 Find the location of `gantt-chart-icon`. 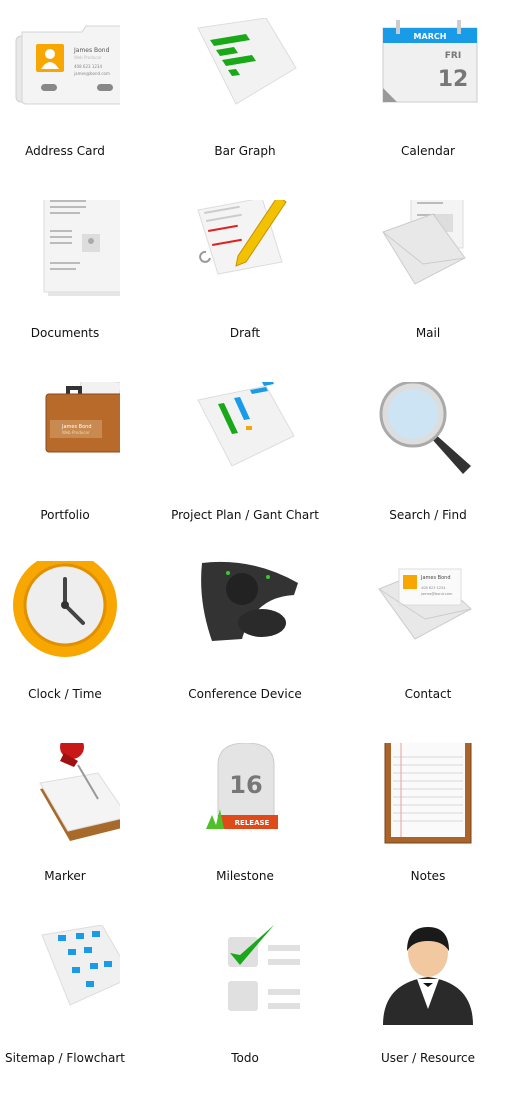

gantt-chart-icon is located at coordinates (246, 424).